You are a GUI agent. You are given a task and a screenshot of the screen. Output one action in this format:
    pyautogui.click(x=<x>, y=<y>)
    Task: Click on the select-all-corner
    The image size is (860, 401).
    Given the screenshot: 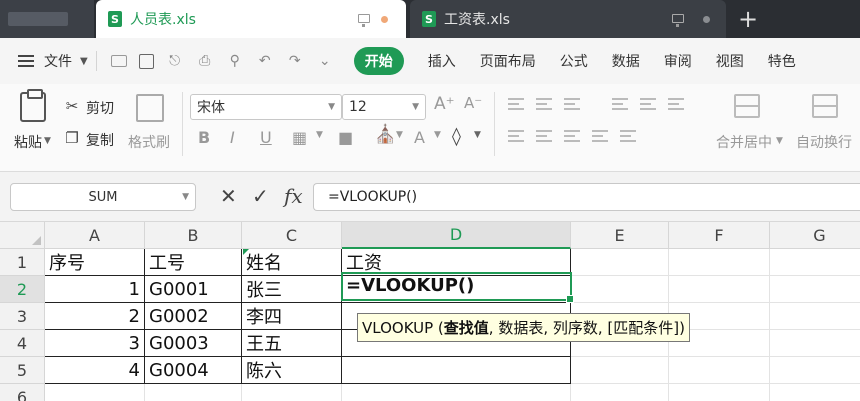 What is the action you would take?
    pyautogui.click(x=22, y=235)
    